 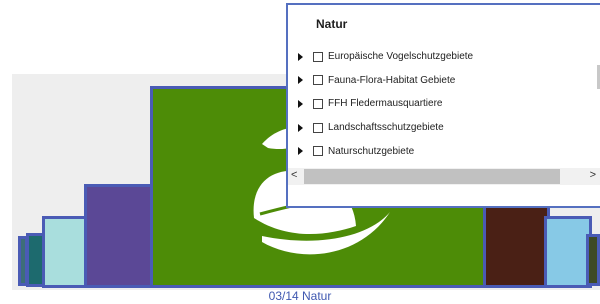 What do you see at coordinates (400, 56) in the screenshot?
I see `layer-label: Europäische Vogelschutzgebiete` at bounding box center [400, 56].